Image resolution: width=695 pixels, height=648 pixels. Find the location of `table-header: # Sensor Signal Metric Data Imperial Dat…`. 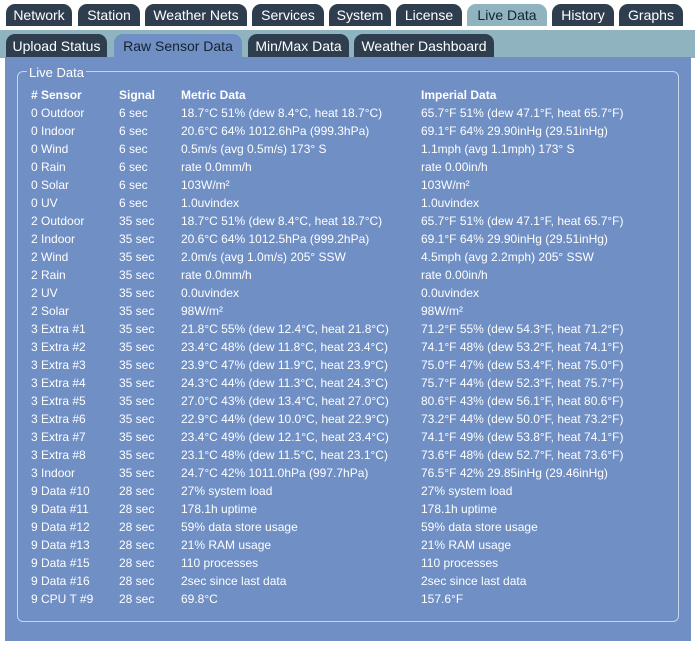

table-header: # Sensor Signal Metric Data Imperial Dat… is located at coordinates (348, 95).